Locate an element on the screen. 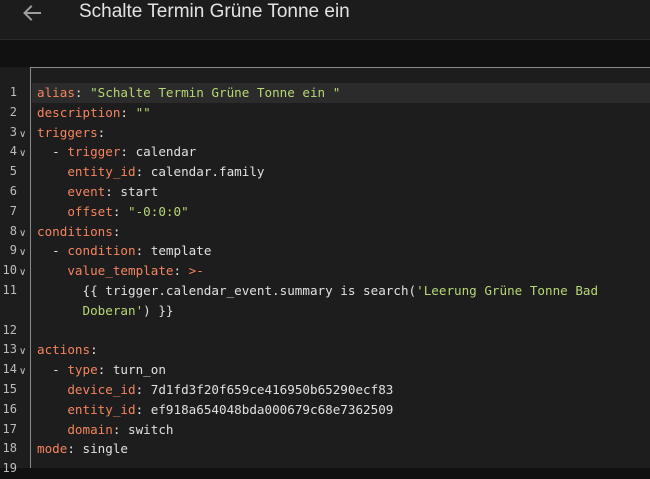 The image size is (650, 479). yaml-key: mode is located at coordinates (52, 449).